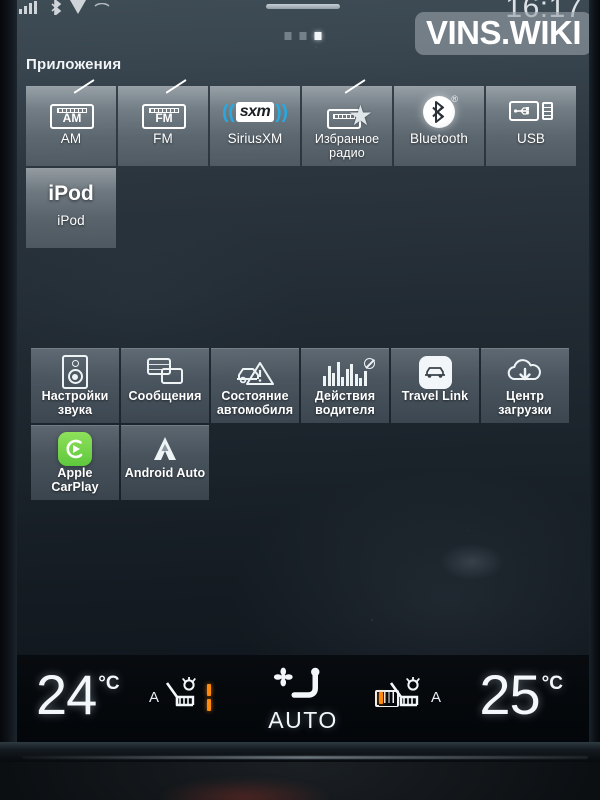 This screenshot has height=800, width=600. I want to click on passenger-temperature: 25 °C, so click(521, 694).